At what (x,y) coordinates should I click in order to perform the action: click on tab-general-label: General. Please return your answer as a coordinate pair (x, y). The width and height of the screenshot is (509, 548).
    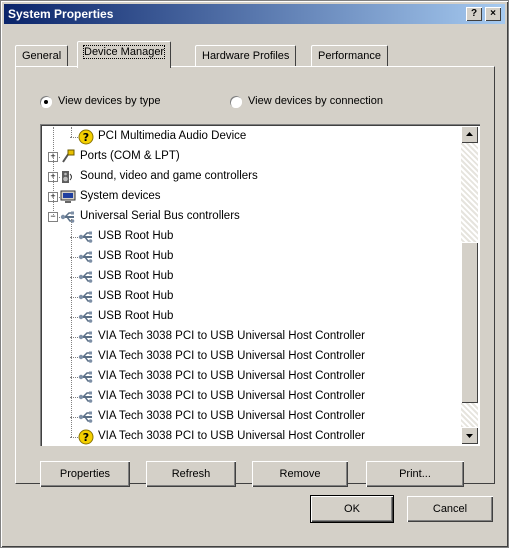
    Looking at the image, I should click on (42, 56).